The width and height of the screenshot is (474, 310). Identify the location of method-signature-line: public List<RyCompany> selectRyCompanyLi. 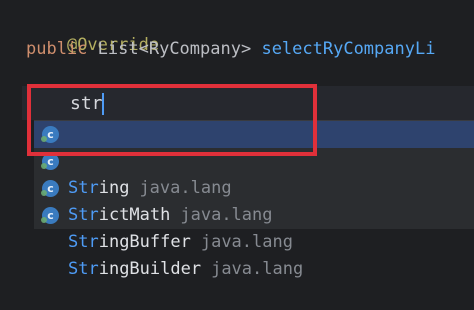
(230, 49).